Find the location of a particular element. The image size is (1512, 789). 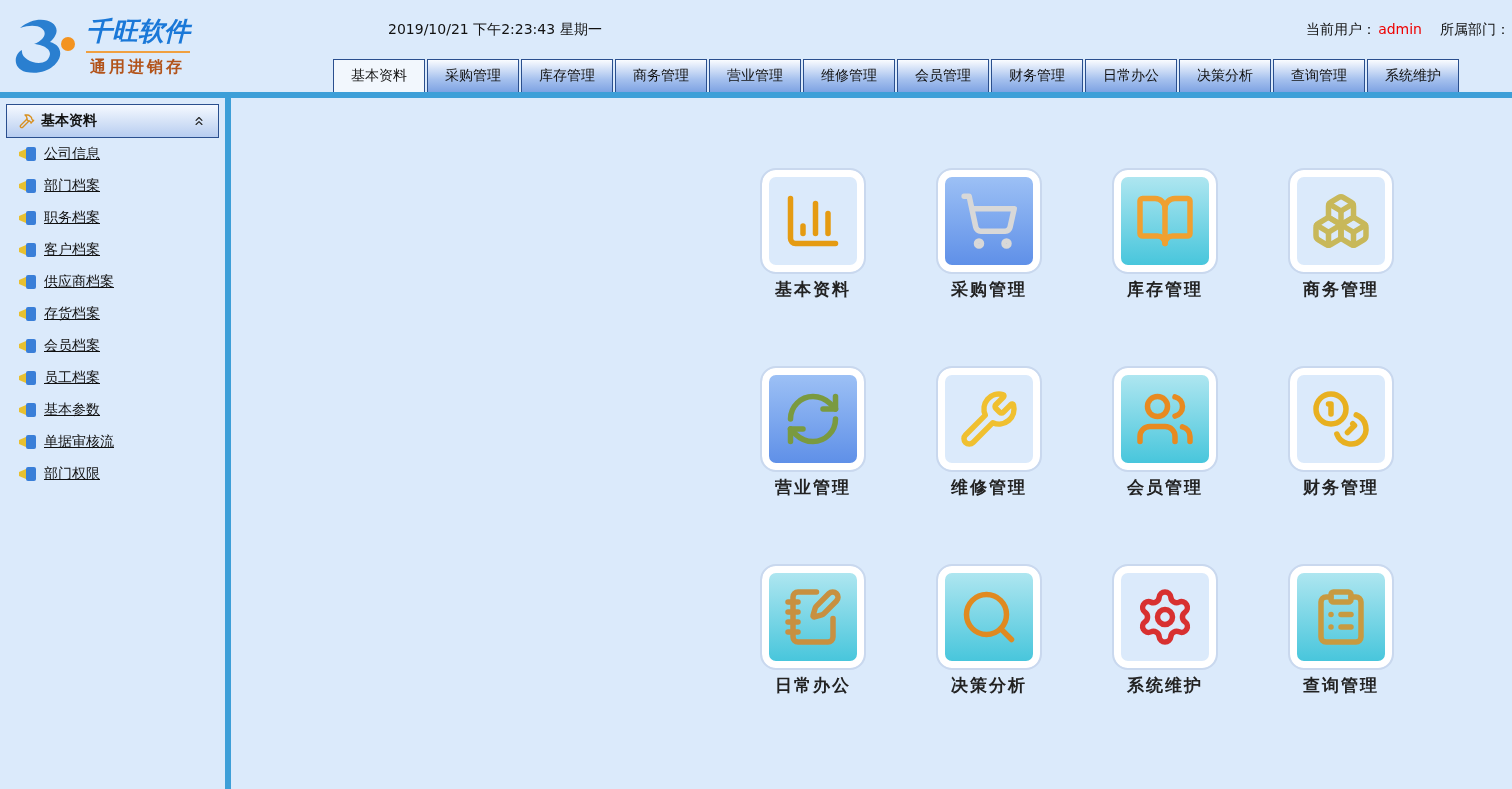

department-label: 所属部门： is located at coordinates (1475, 30).